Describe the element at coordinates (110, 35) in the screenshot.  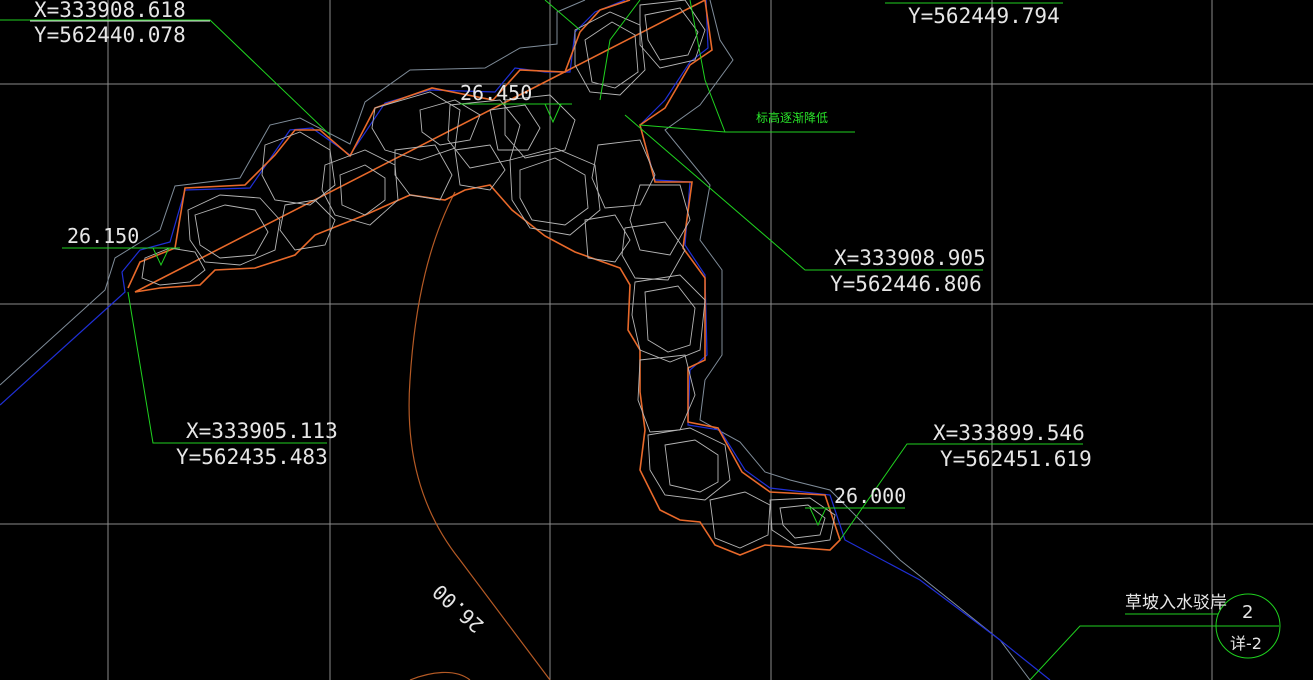
I see `coord-c1-y: Y=562440.078` at that location.